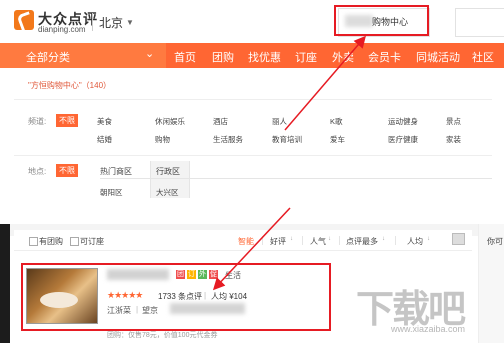 The width and height of the screenshot is (504, 343). What do you see at coordinates (428, 329) in the screenshot?
I see `watermark-url: www.xiazaiba.com` at bounding box center [428, 329].